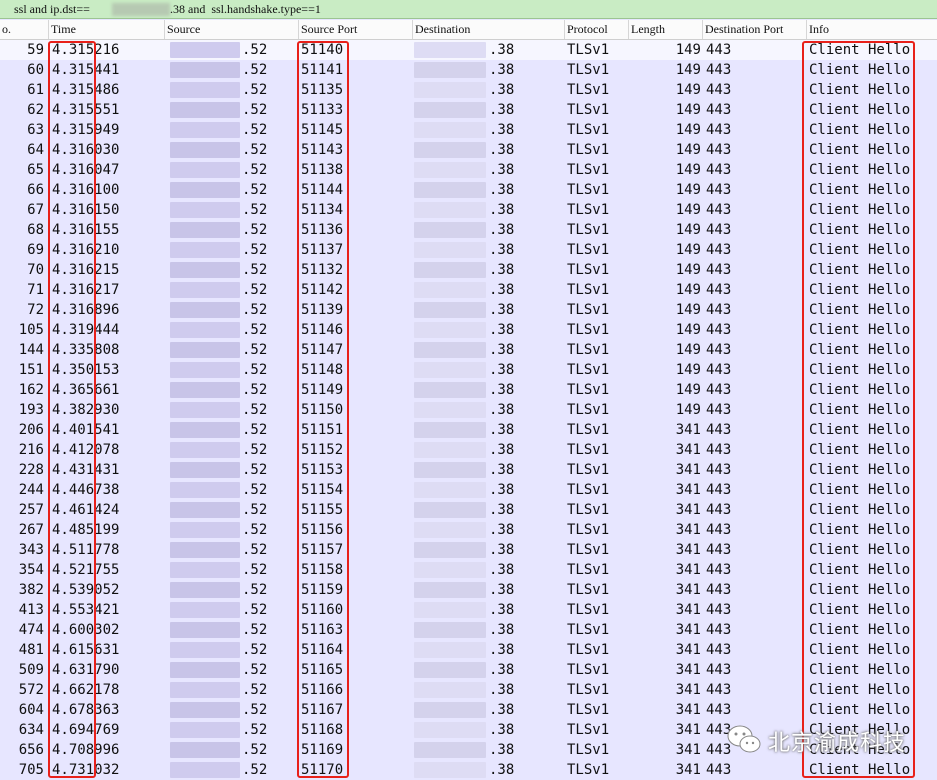 Image resolution: width=937 pixels, height=780 pixels. I want to click on cell-no: 63, so click(35, 130).